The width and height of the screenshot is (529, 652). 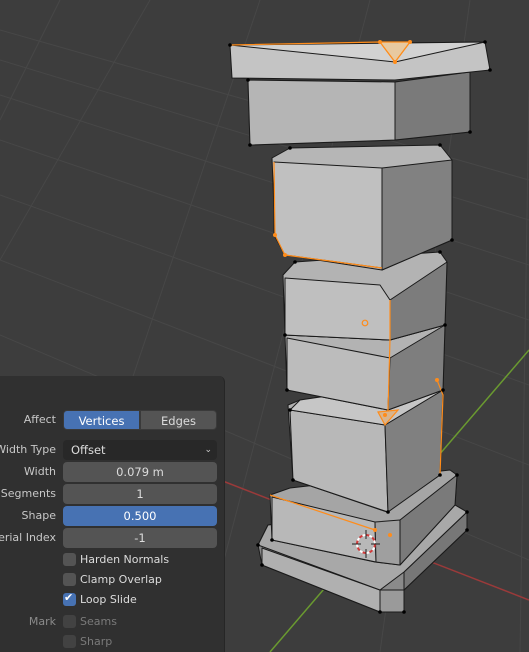 What do you see at coordinates (69, 559) in the screenshot?
I see `harden-normals-checkbox` at bounding box center [69, 559].